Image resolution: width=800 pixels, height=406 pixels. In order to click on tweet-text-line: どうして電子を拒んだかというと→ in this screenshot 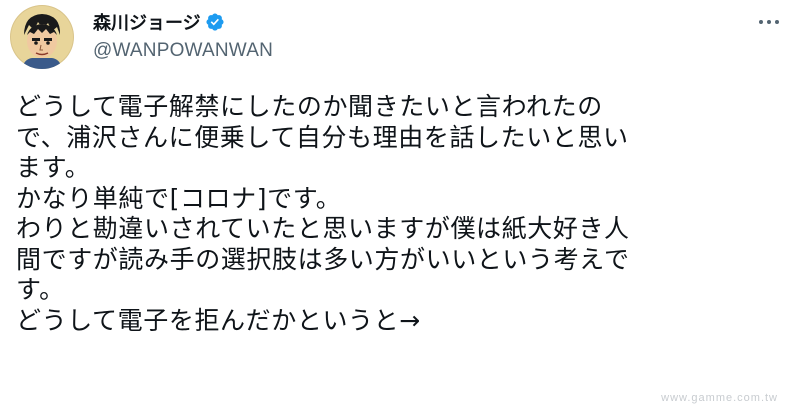, I will do `click(218, 320)`.